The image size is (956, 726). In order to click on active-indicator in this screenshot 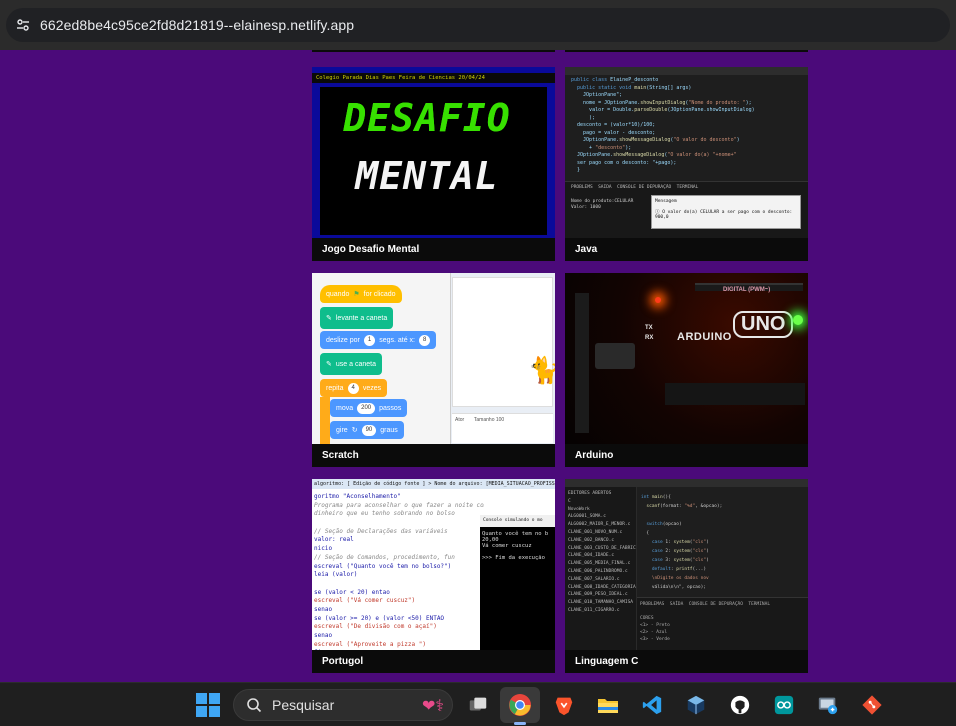, I will do `click(520, 723)`.